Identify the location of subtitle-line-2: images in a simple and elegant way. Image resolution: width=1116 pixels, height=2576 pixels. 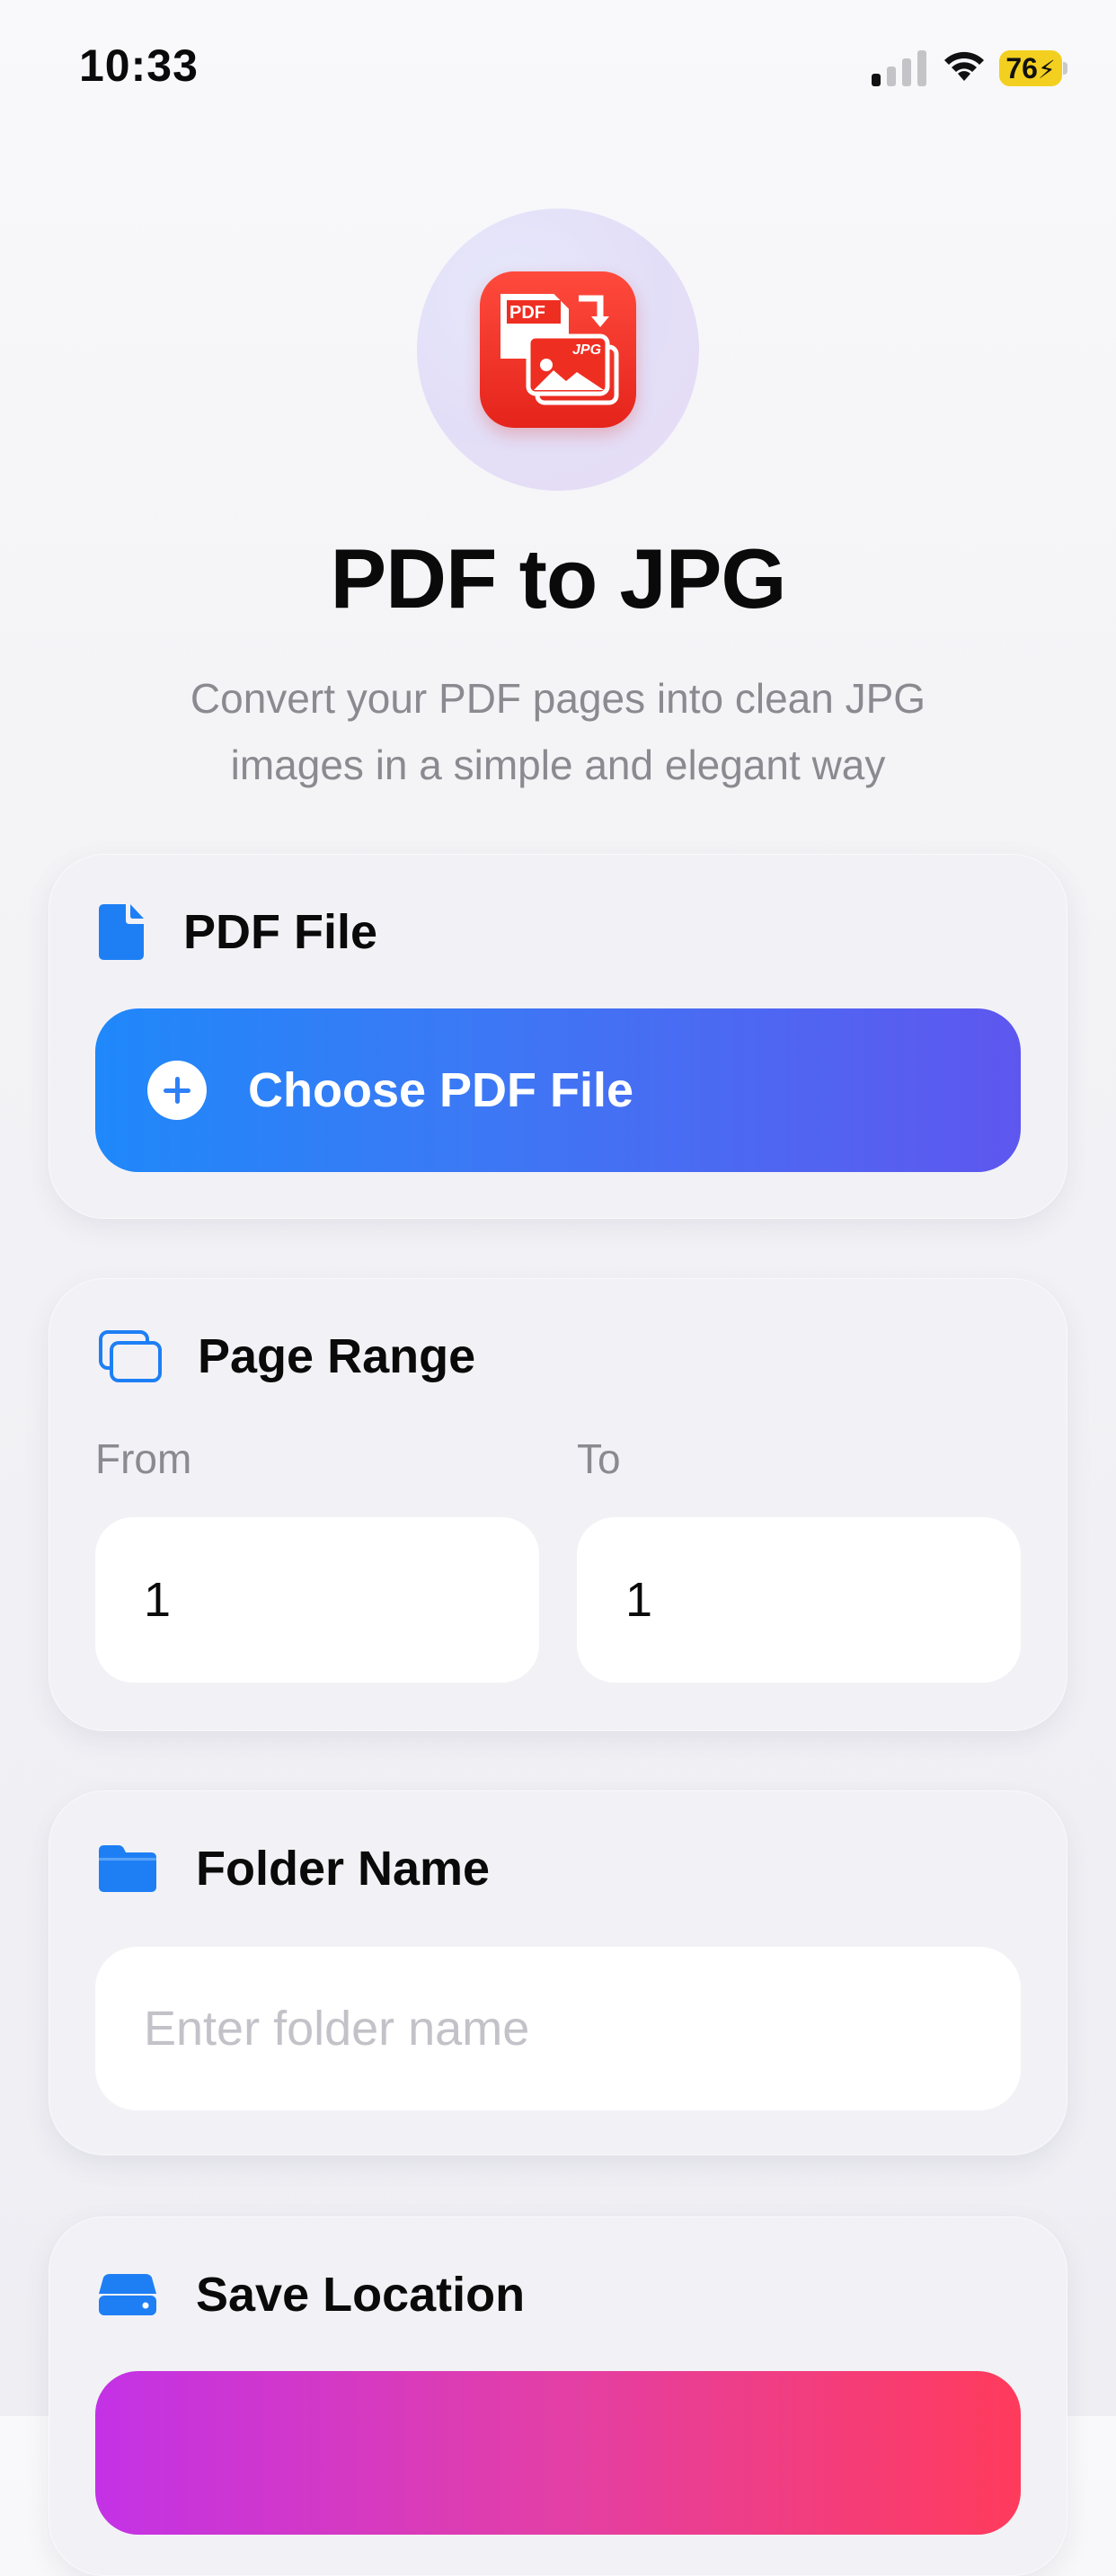
(558, 765).